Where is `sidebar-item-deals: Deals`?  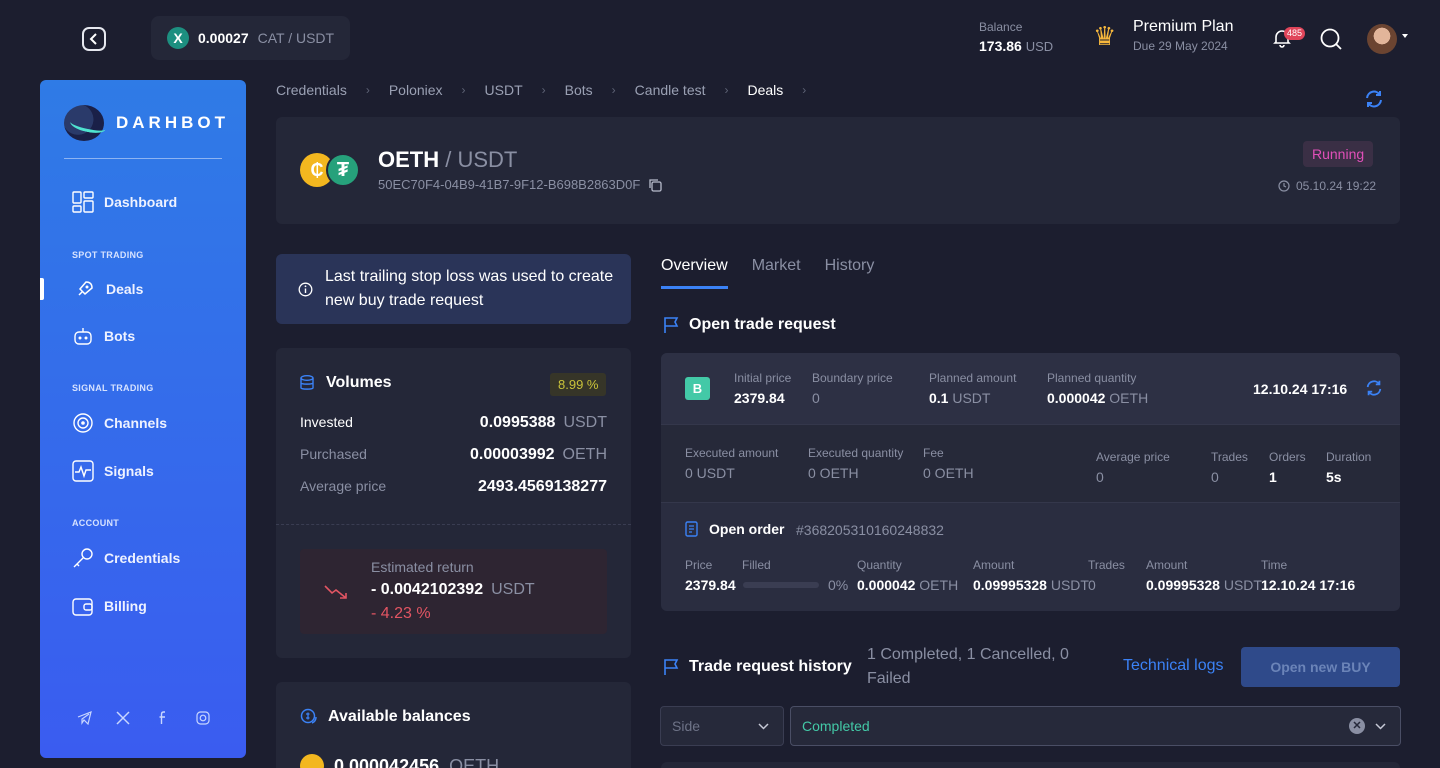
sidebar-item-deals: Deals is located at coordinates (108, 289).